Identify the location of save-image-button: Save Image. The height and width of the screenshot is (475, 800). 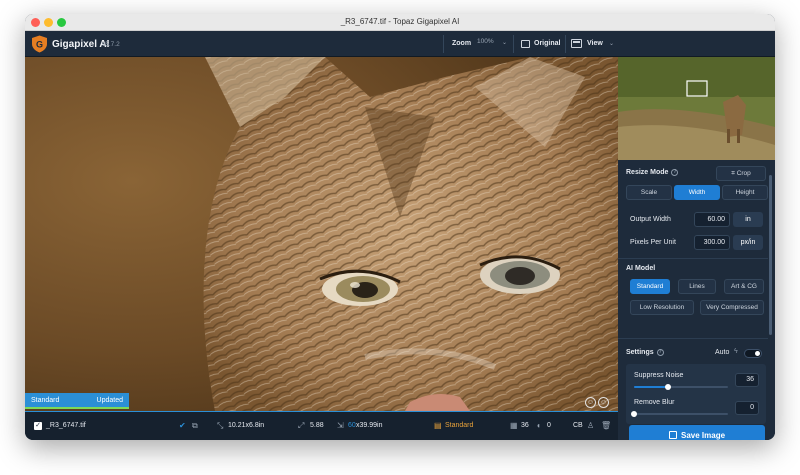
(697, 432).